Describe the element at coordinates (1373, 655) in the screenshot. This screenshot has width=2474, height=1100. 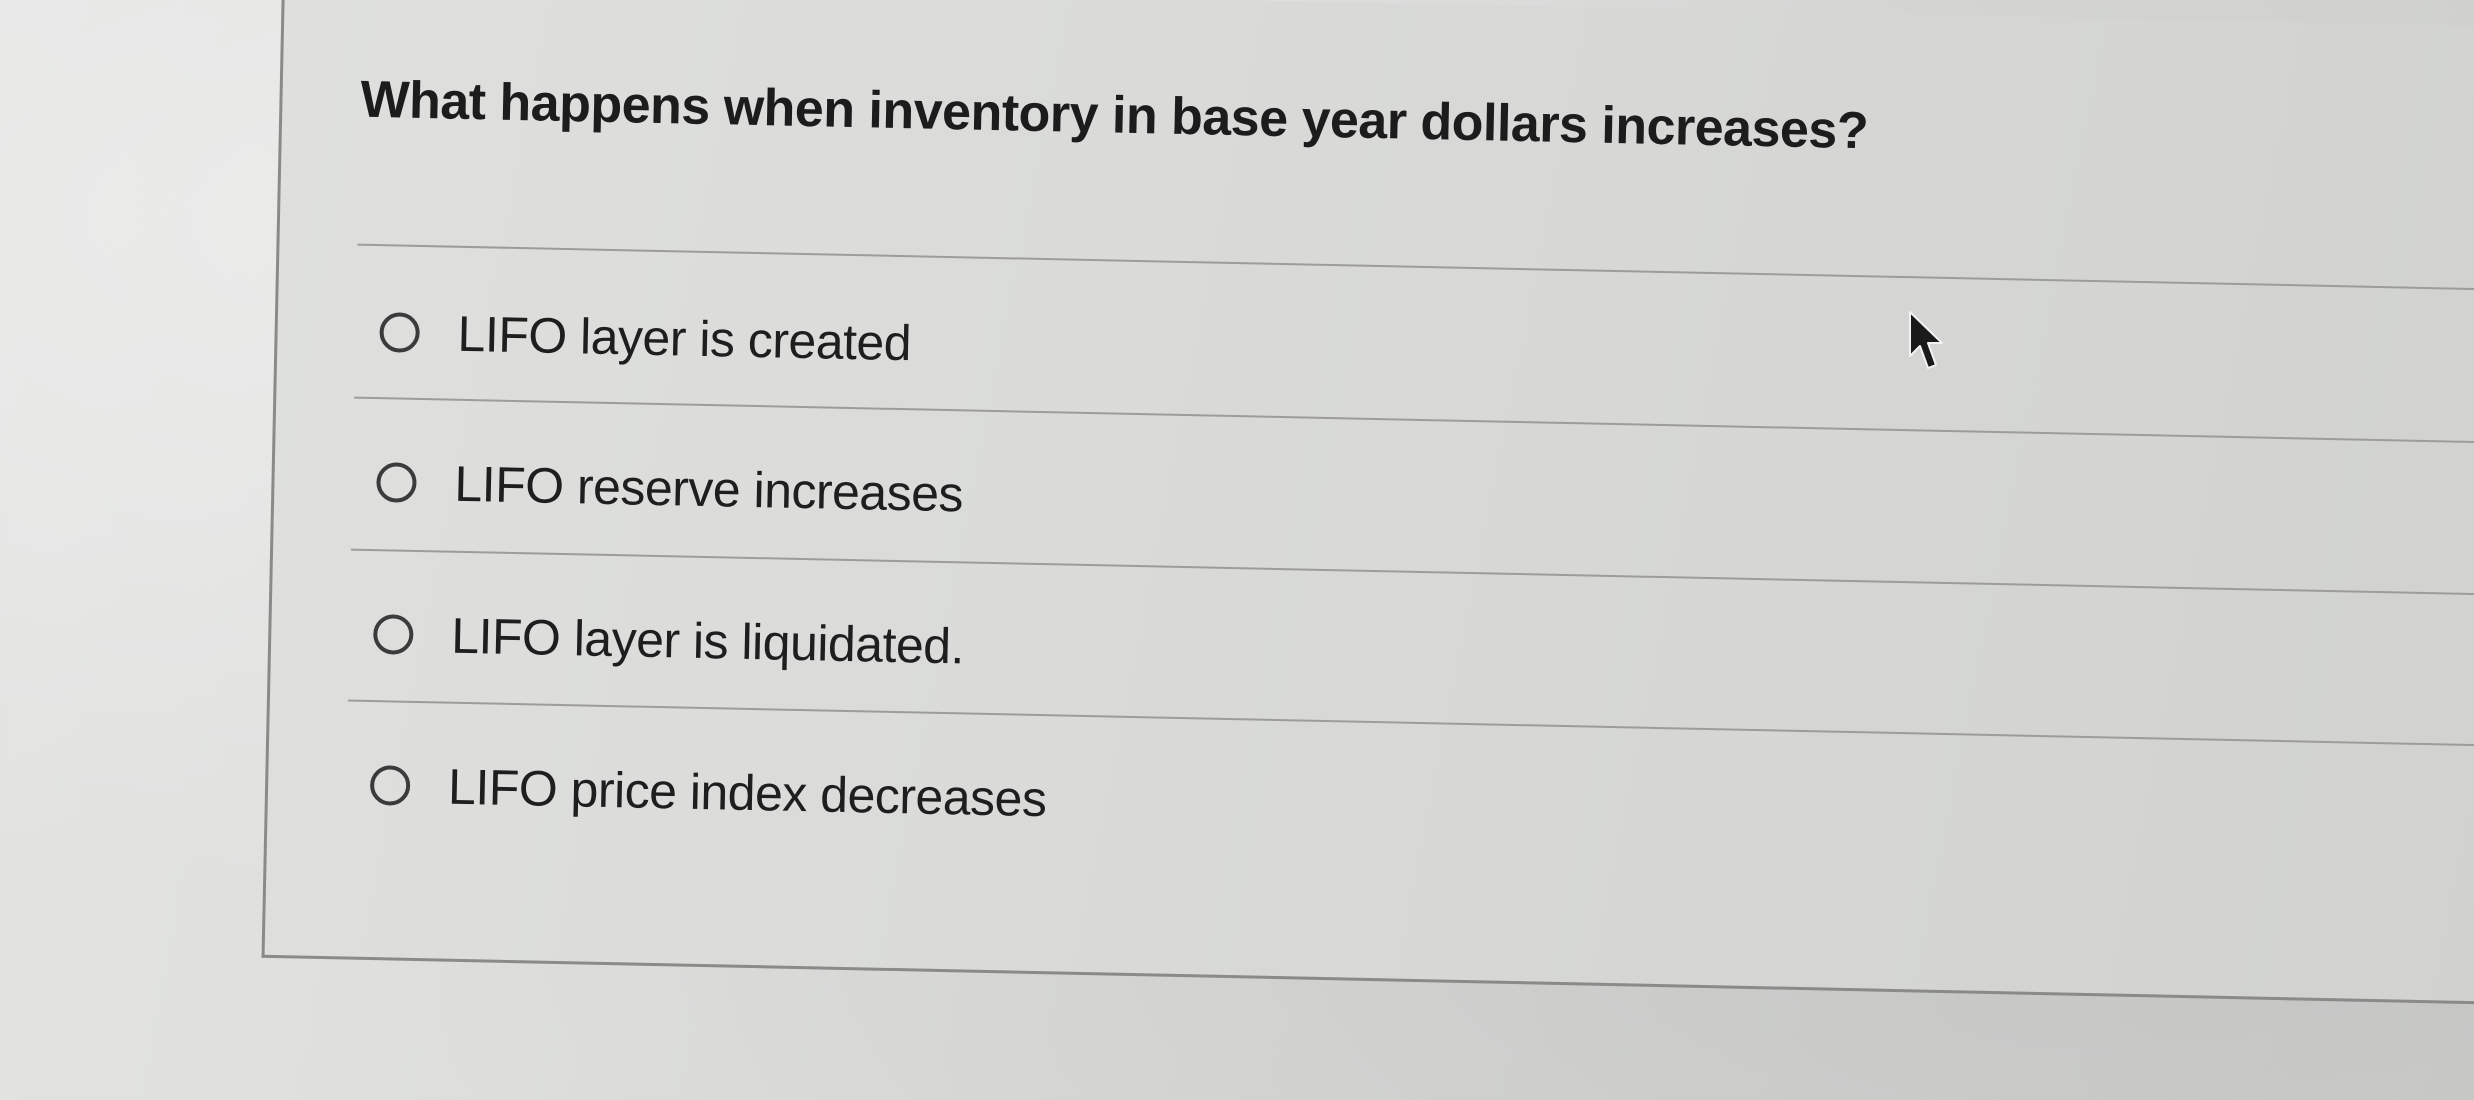
I see `answer-option-3: LIFO layer is liquidated.` at that location.